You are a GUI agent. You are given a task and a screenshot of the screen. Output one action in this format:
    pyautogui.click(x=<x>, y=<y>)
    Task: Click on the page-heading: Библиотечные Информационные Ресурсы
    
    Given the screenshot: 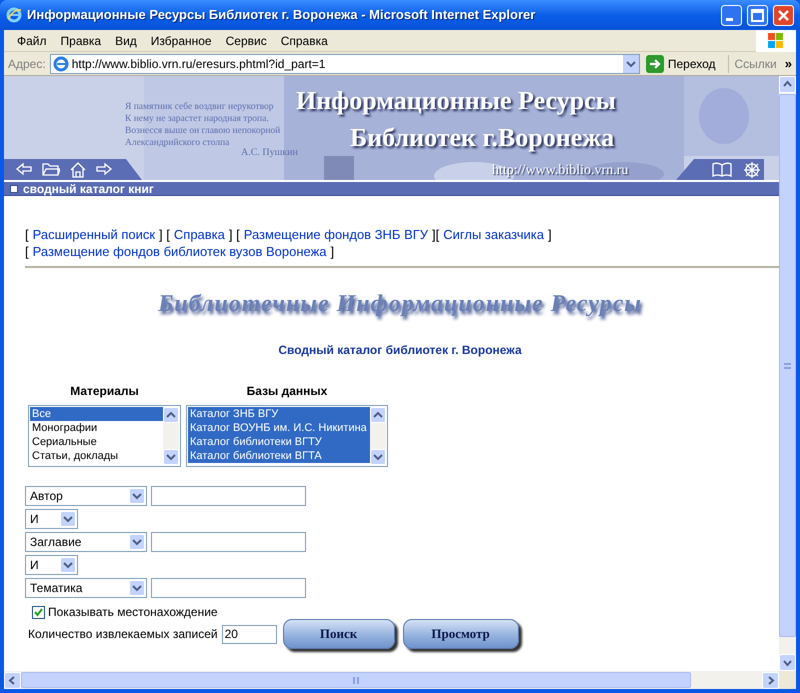 What is the action you would take?
    pyautogui.click(x=400, y=304)
    